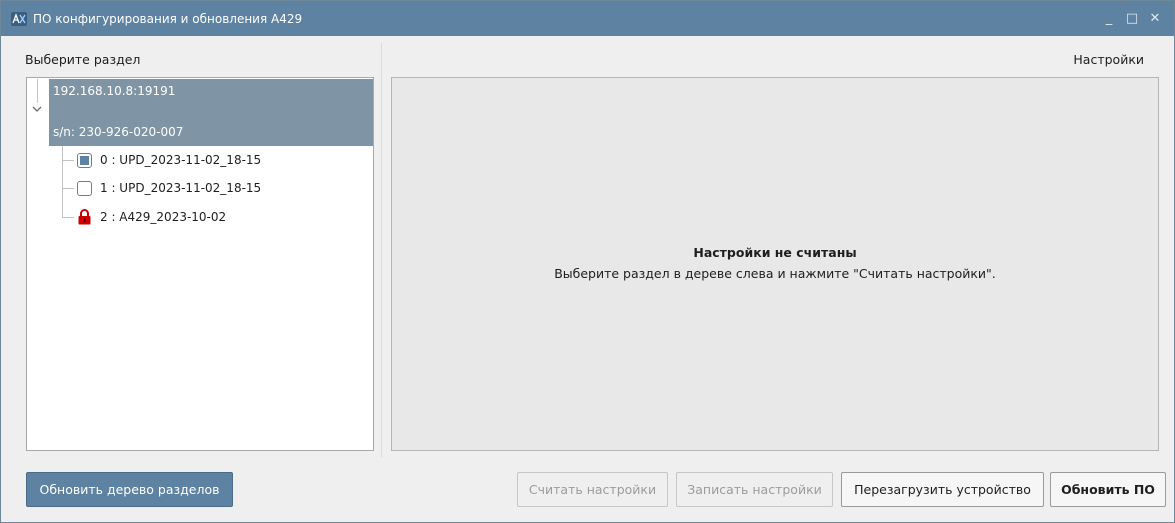 The height and width of the screenshot is (523, 1175). What do you see at coordinates (942, 489) in the screenshot?
I see `reboot-device-button: Перезагрузить устройство` at bounding box center [942, 489].